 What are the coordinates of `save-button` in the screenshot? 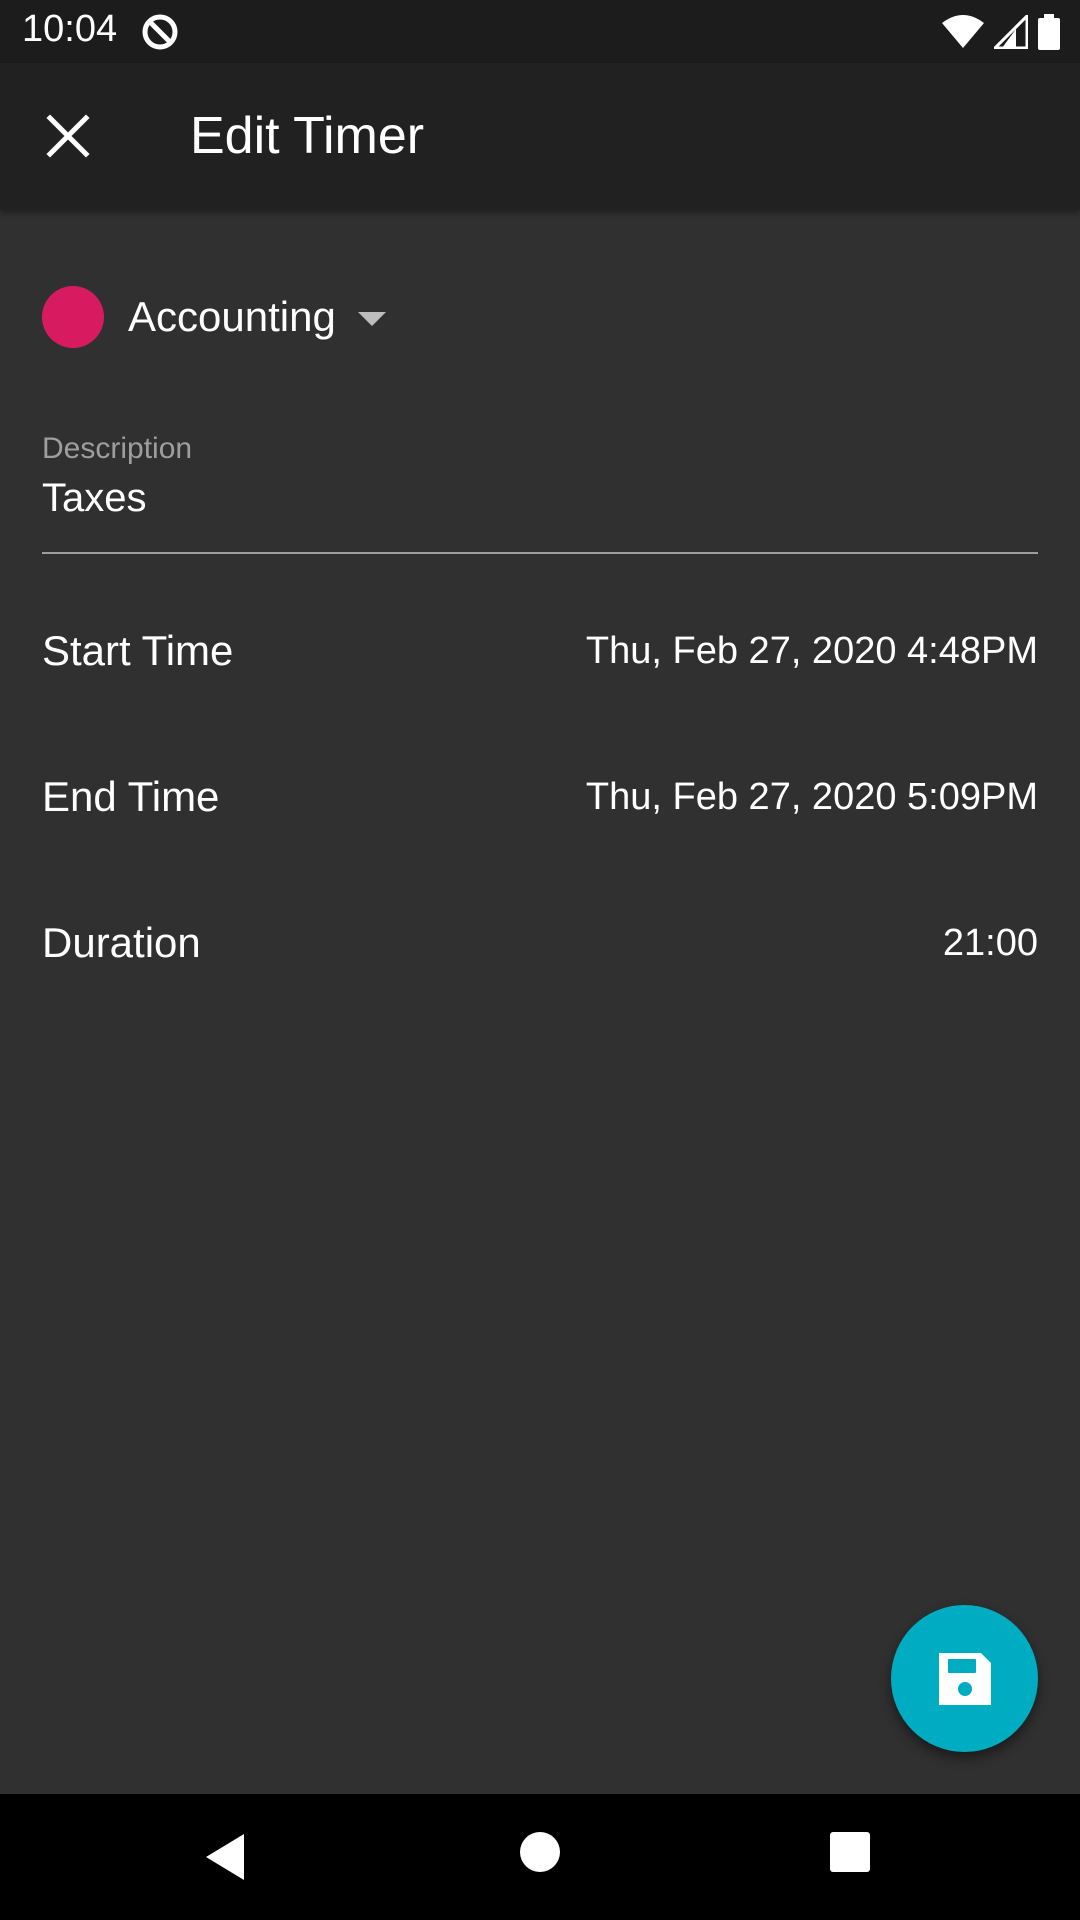 It's located at (964, 1678).